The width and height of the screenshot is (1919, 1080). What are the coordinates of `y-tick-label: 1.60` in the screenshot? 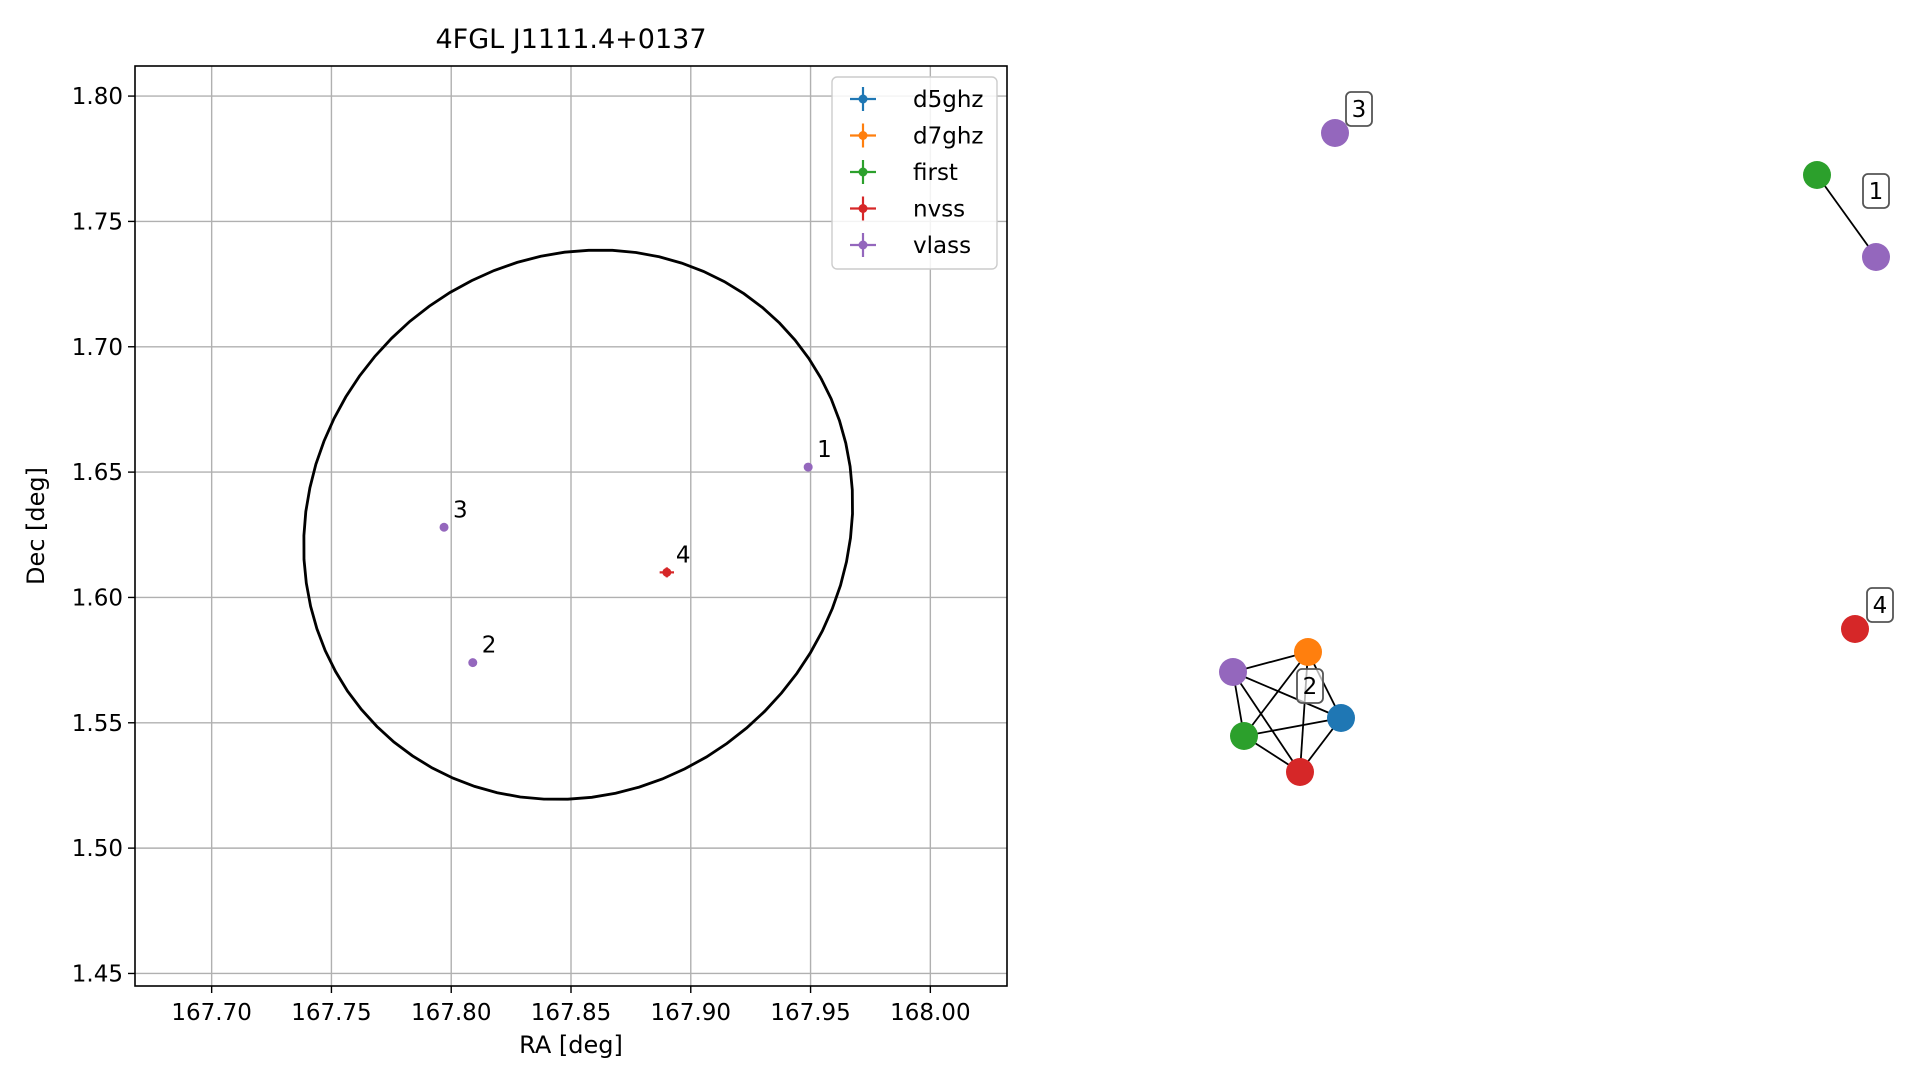 It's located at (97, 598).